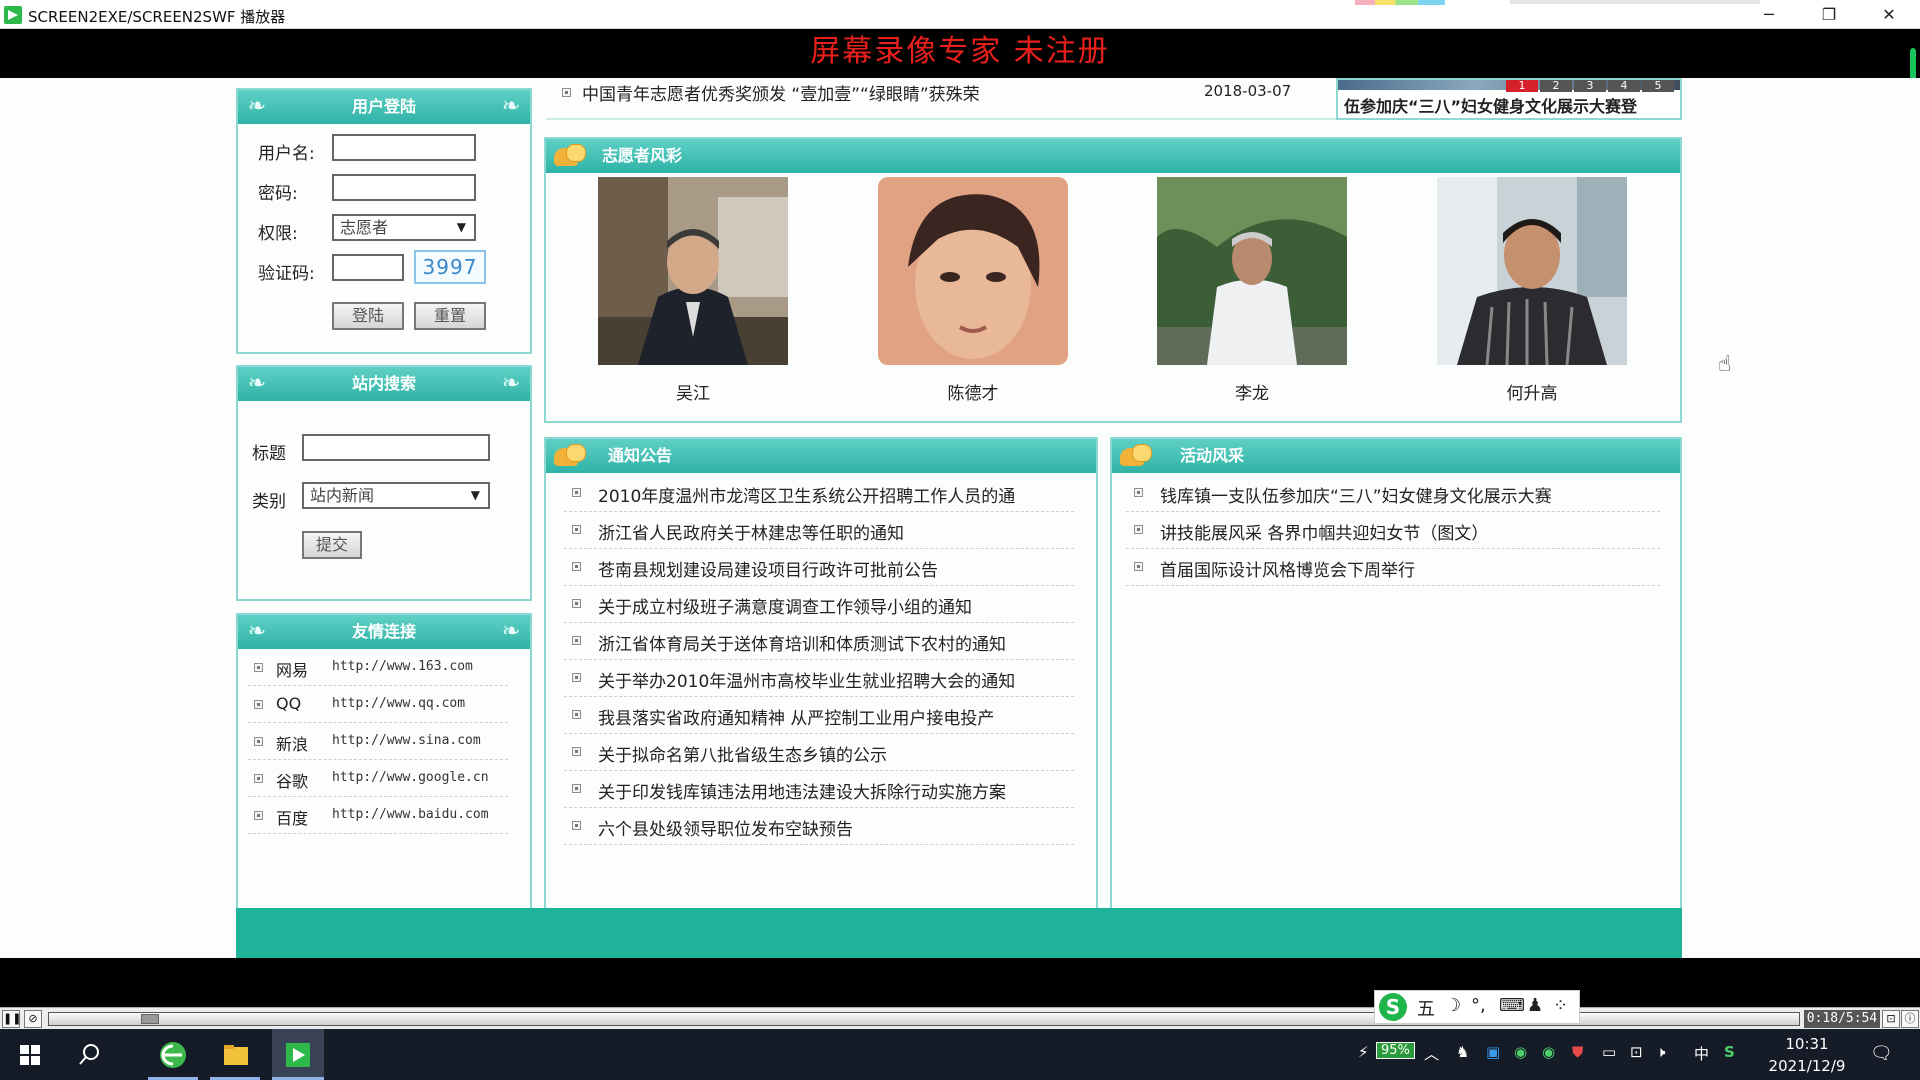  What do you see at coordinates (1395, 1050) in the screenshot?
I see `battery-indicator: 95%` at bounding box center [1395, 1050].